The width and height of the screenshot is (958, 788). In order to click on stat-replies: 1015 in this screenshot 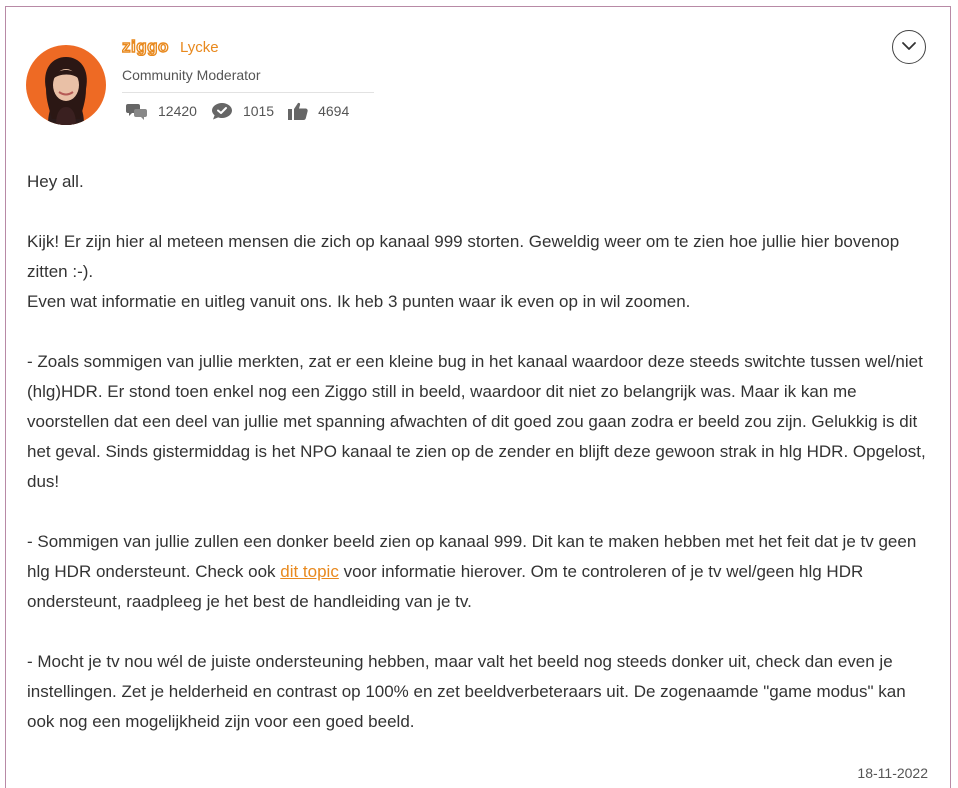, I will do `click(242, 111)`.